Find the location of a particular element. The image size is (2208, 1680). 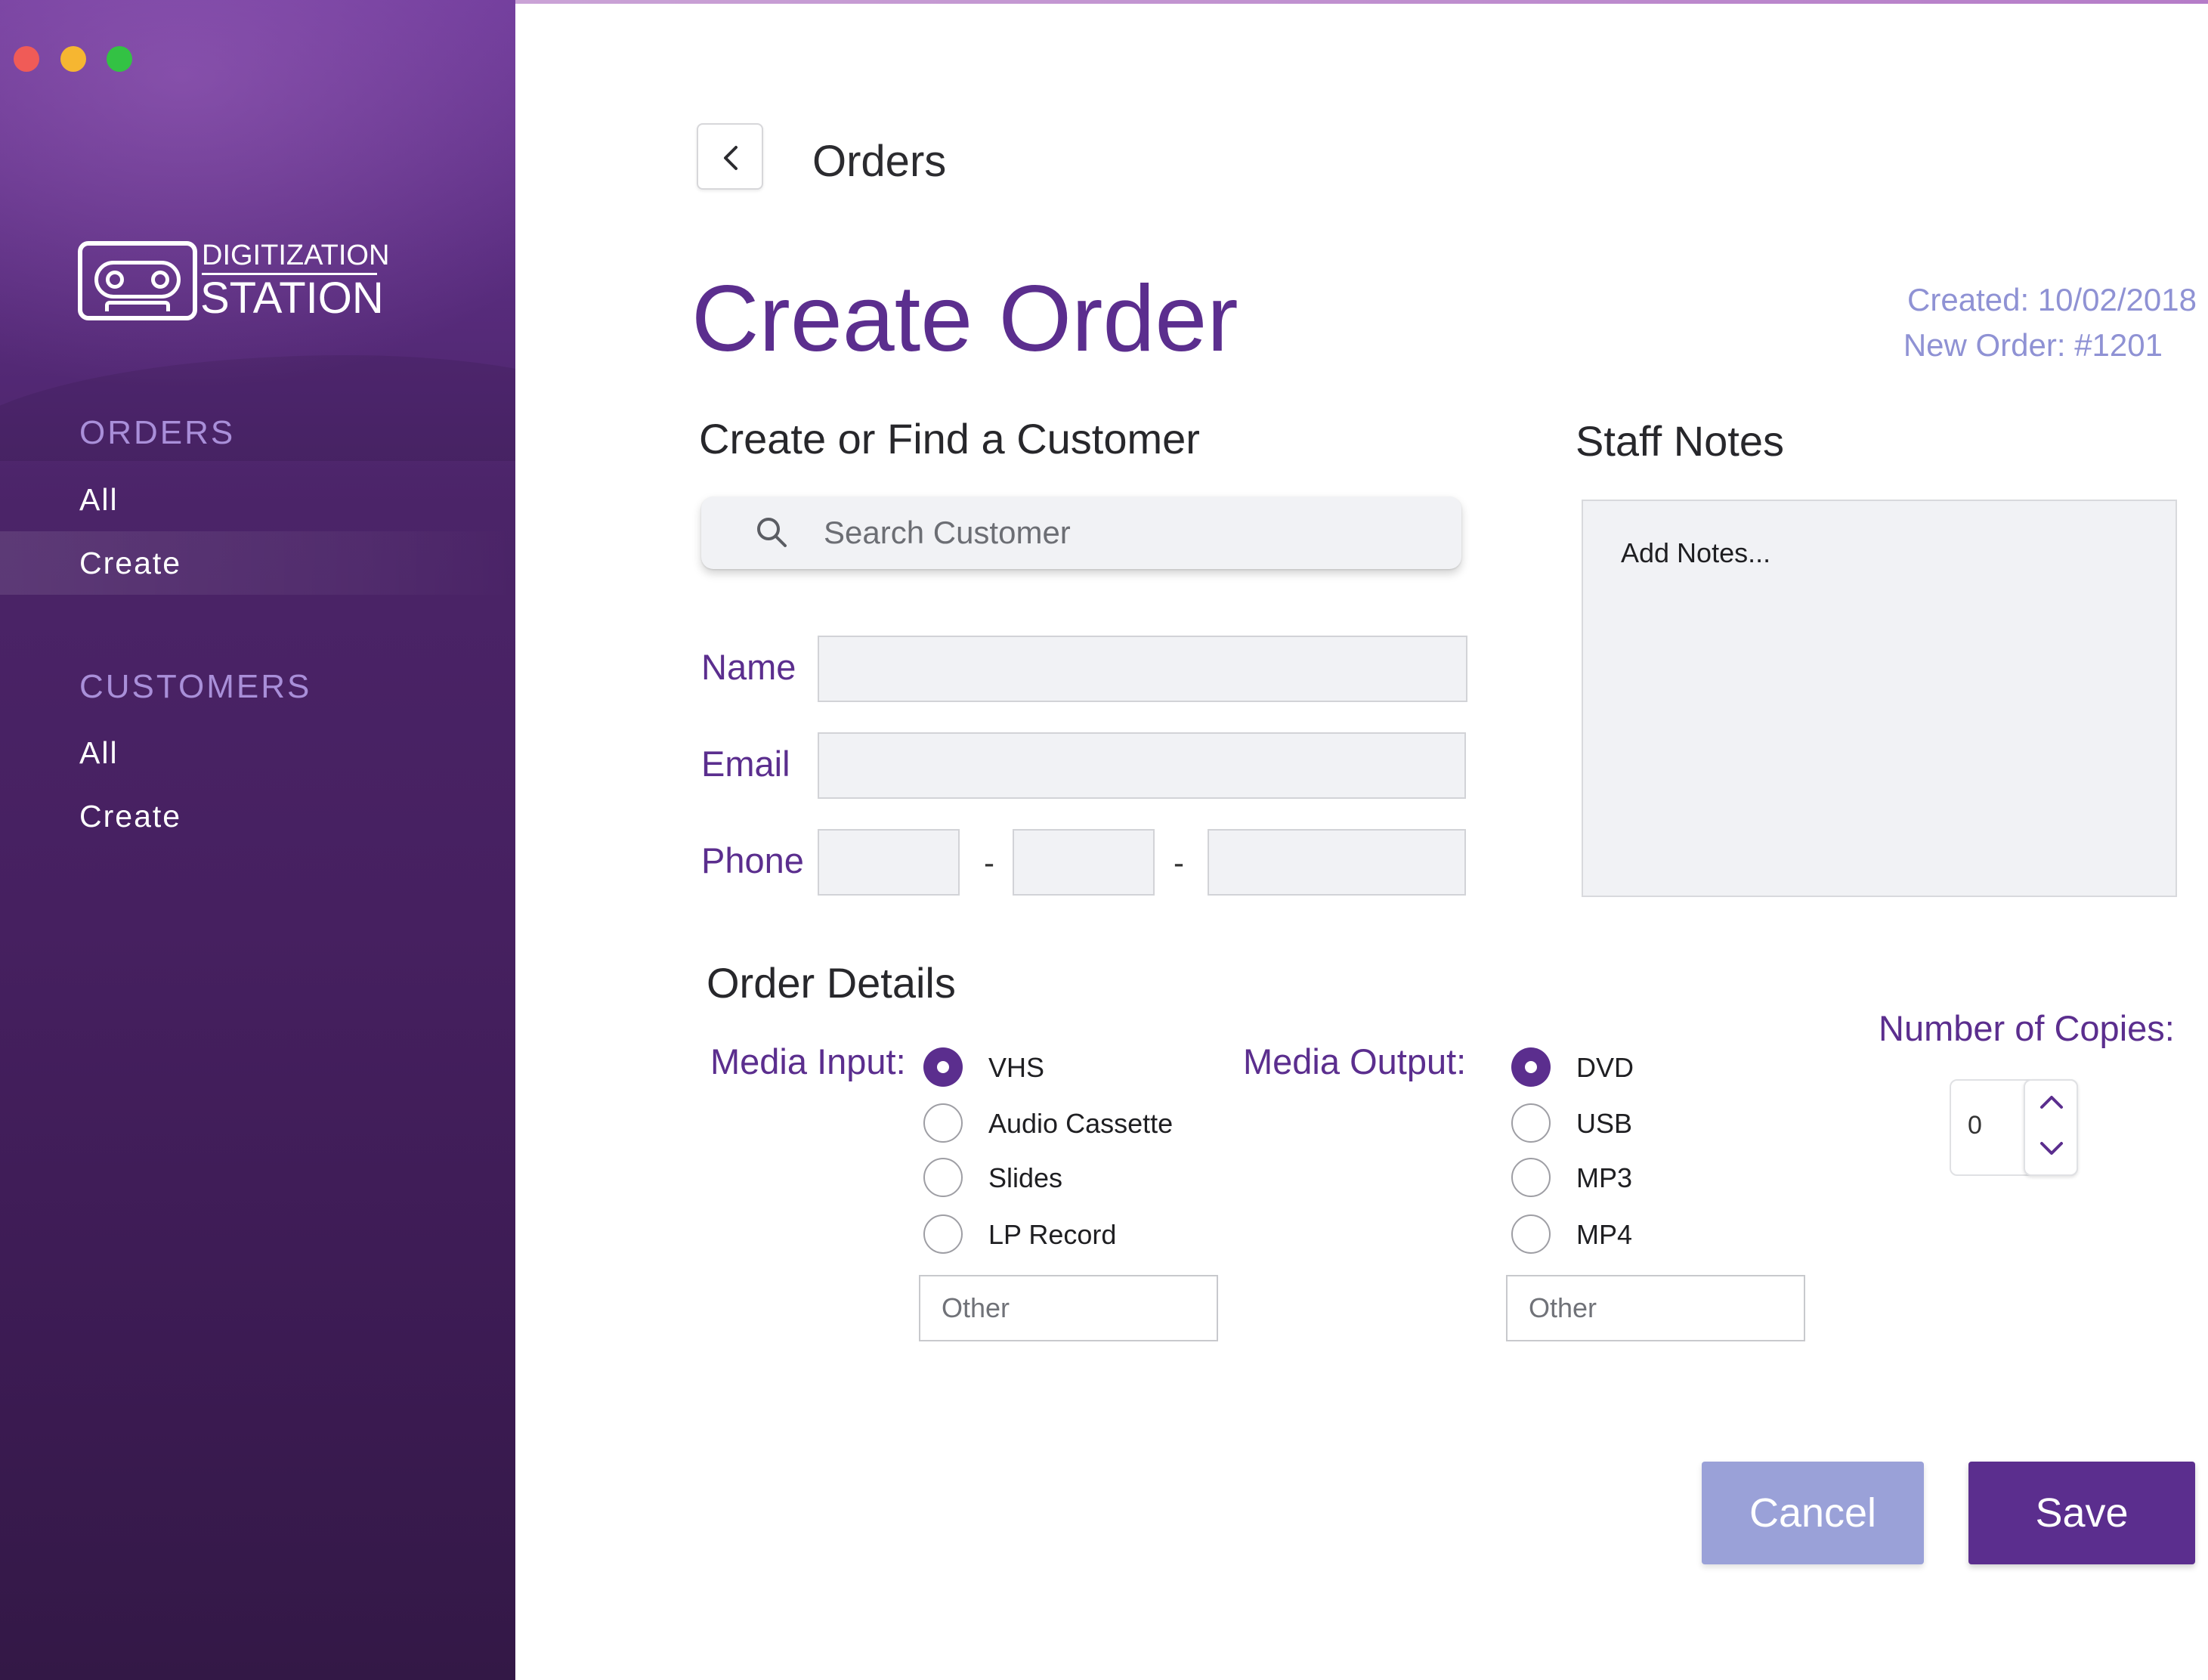

email-label: Email is located at coordinates (745, 764).